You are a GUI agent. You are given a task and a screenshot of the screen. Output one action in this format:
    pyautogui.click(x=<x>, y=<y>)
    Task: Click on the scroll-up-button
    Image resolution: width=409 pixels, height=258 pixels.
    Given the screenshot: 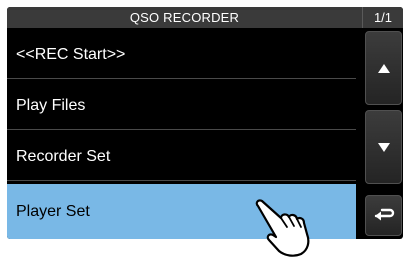 What is the action you would take?
    pyautogui.click(x=383, y=68)
    